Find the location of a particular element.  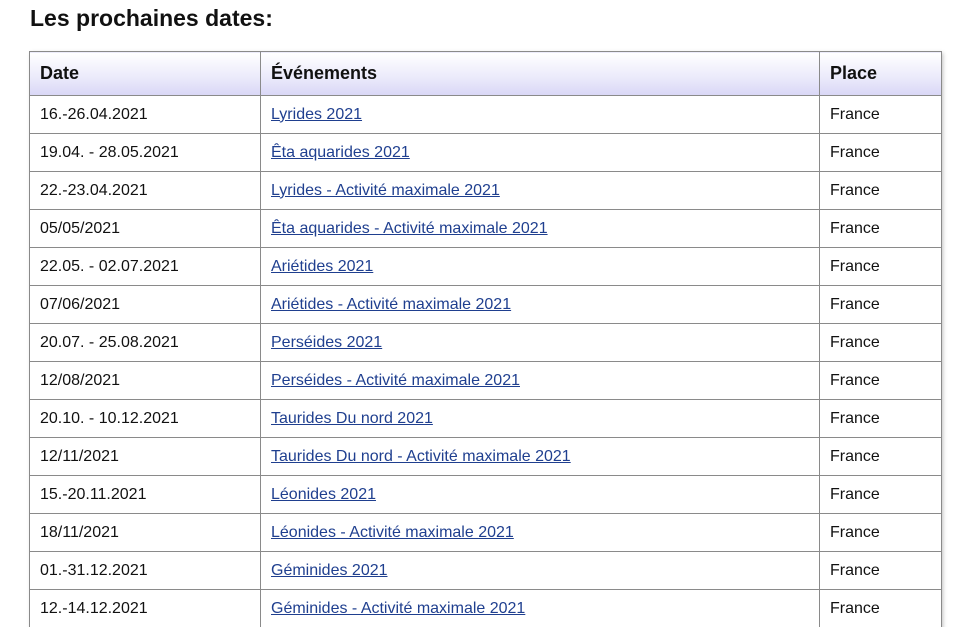

event-link: Ariétides - Activité maximale 2021 is located at coordinates (391, 304).